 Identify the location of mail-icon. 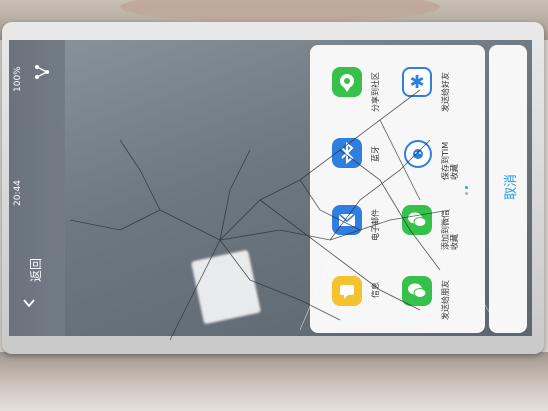
(347, 220).